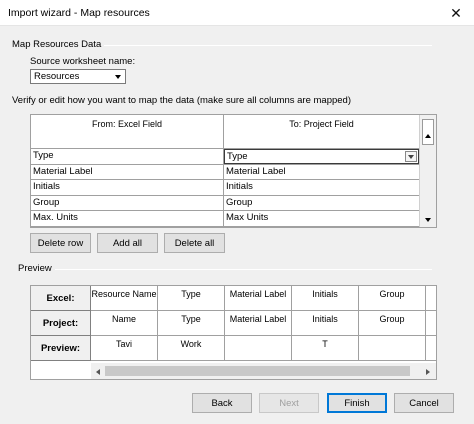  Describe the element at coordinates (428, 371) in the screenshot. I see `scroll-right-icon` at that location.